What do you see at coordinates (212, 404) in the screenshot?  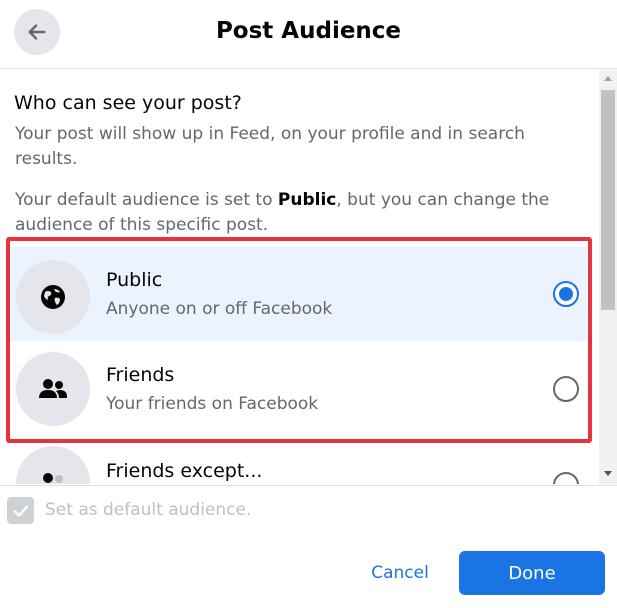 I see `option-subtitle: Your friends on Facebook` at bounding box center [212, 404].